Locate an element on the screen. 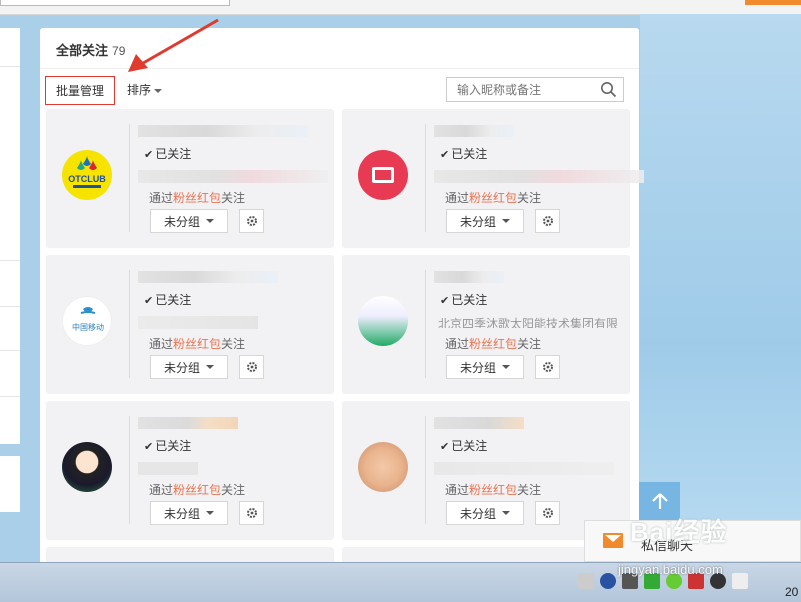  left-sidebar-lower is located at coordinates (10, 484).